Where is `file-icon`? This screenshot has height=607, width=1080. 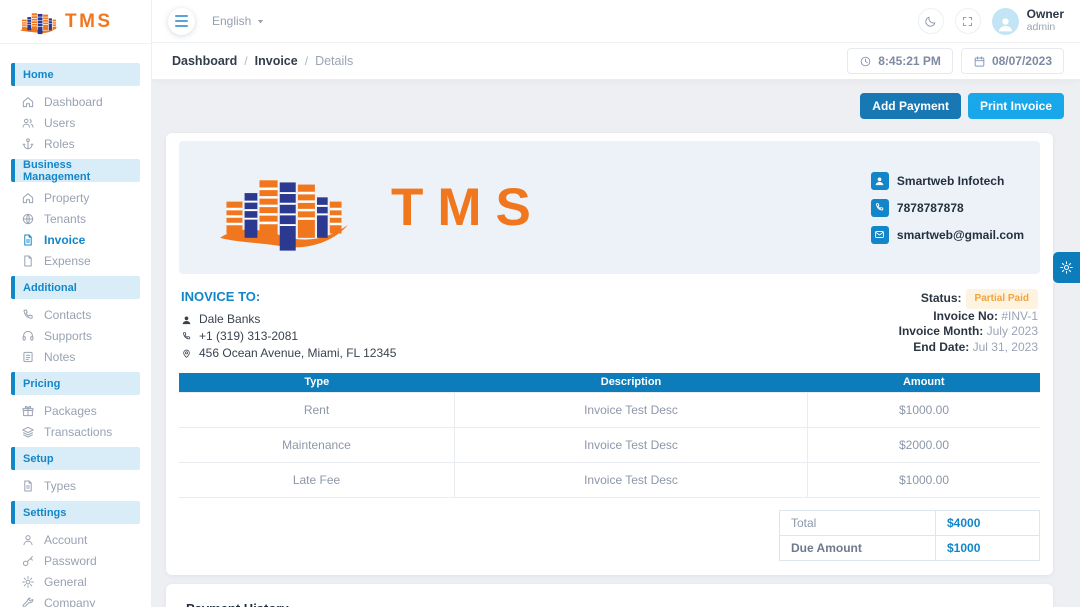
file-icon is located at coordinates (28, 261).